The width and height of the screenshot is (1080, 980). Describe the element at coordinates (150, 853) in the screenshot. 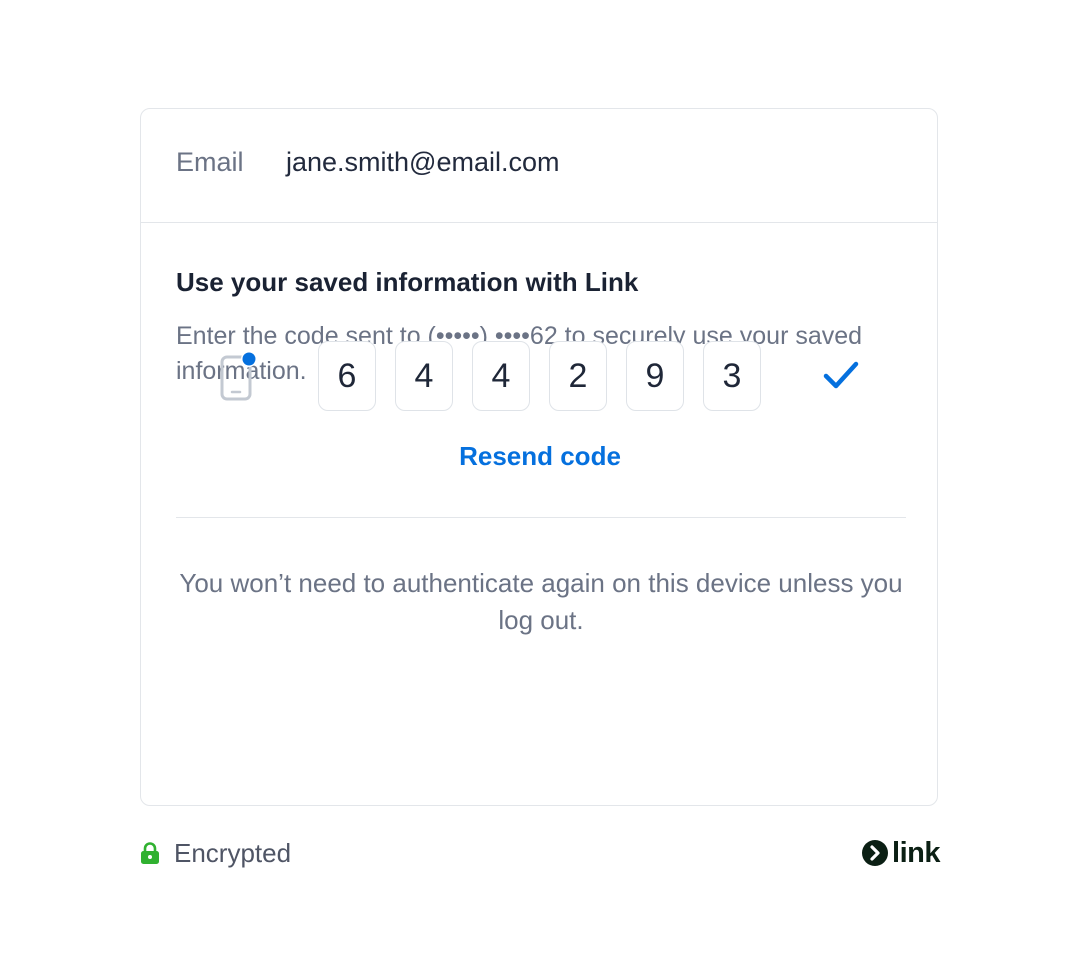

I see `lock-icon` at that location.